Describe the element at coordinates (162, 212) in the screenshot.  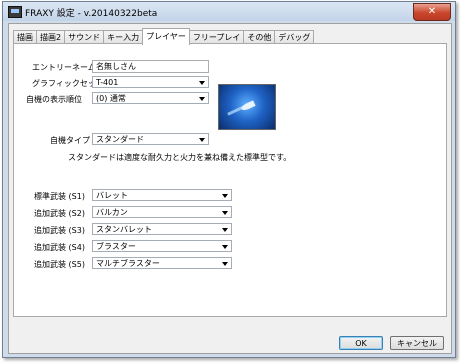
I see `weapon-s2-select: バルカン` at that location.